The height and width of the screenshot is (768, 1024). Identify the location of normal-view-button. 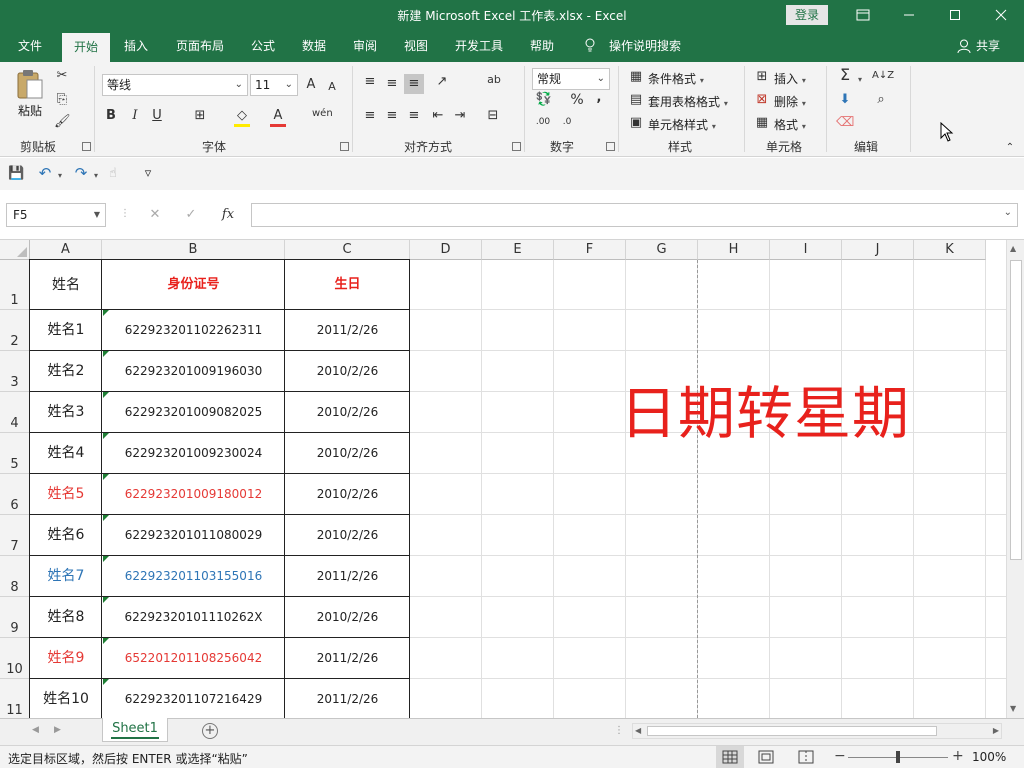
(730, 757).